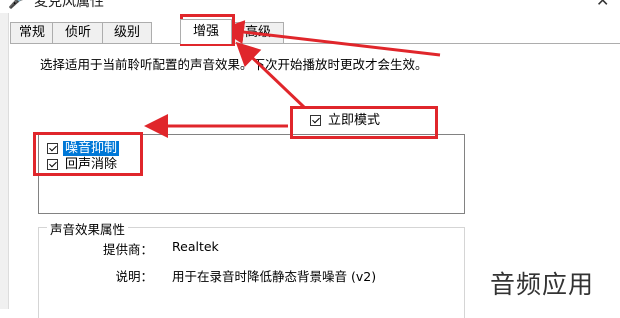 The width and height of the screenshot is (620, 318). What do you see at coordinates (206, 31) in the screenshot?
I see `tab-enhancements: 增强` at bounding box center [206, 31].